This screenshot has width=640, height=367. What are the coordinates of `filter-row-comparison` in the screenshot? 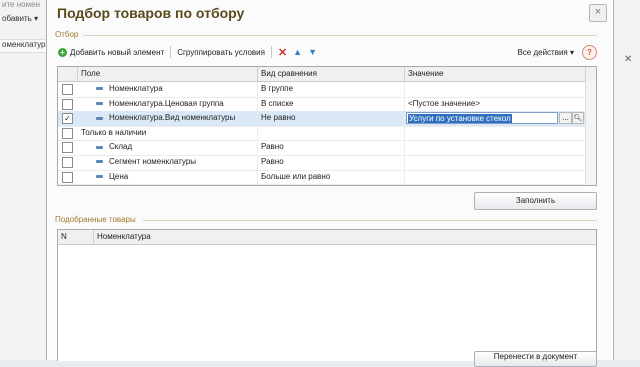 It's located at (331, 132).